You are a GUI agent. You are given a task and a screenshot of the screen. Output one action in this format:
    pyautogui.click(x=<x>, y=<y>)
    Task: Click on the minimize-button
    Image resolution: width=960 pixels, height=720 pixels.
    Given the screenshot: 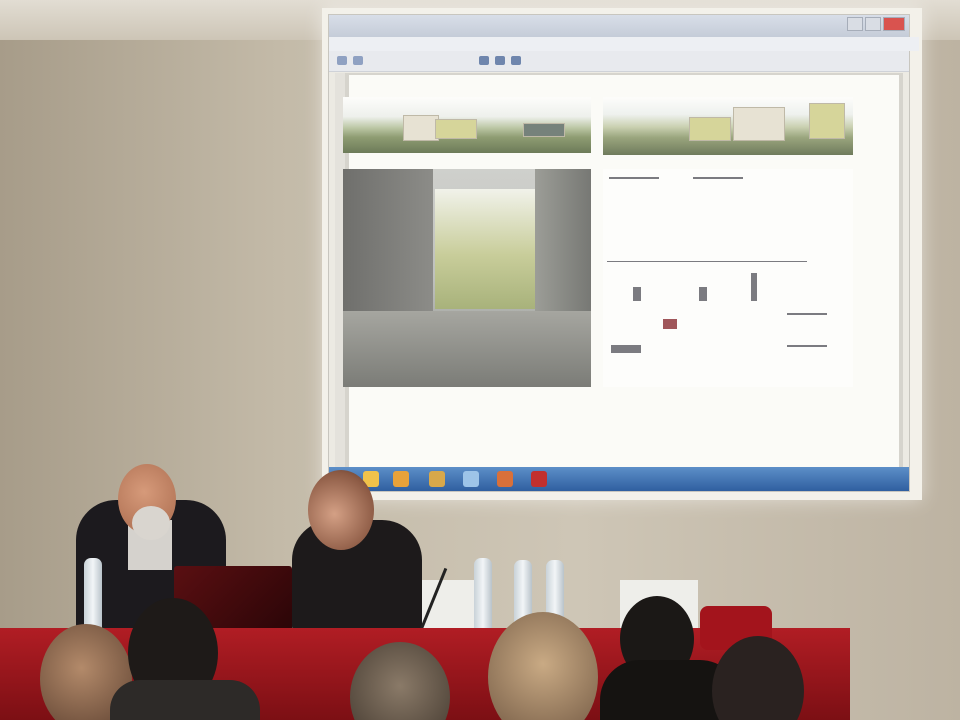 What is the action you would take?
    pyautogui.click(x=855, y=24)
    